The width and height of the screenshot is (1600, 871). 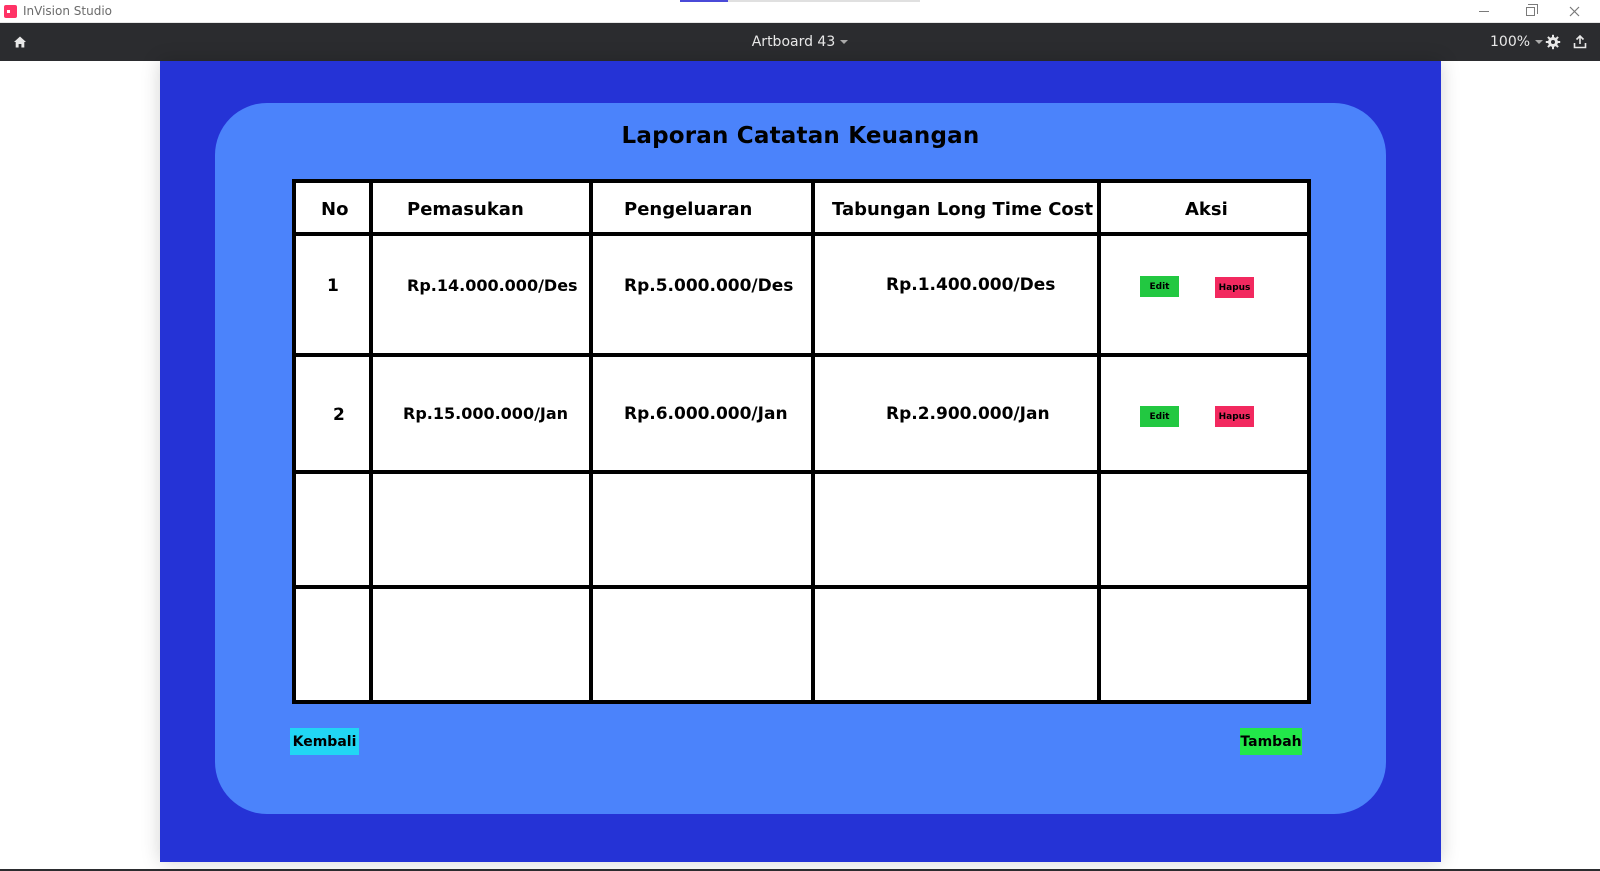 I want to click on header-no: No, so click(x=335, y=209).